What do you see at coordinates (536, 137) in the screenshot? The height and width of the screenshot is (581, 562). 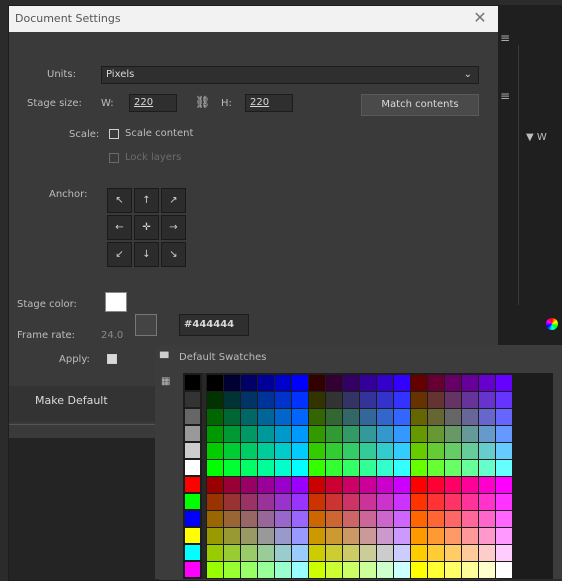 I see `panel-tab-label: ▼ W` at bounding box center [536, 137].